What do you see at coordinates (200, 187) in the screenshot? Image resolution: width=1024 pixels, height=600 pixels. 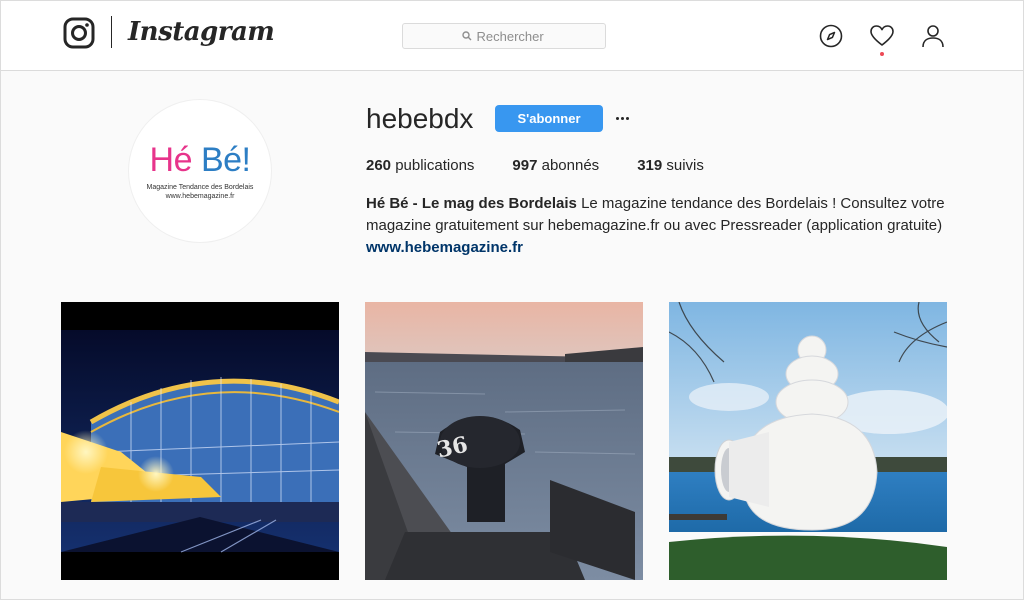 I see `avatar-logo-subtitle: Magazine Tendance des Bordelais` at bounding box center [200, 187].